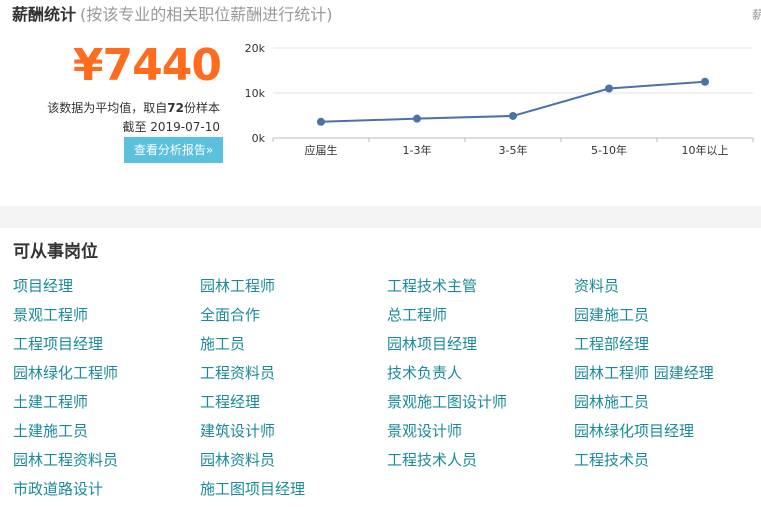  I want to click on position-link: 建筑设计师, so click(237, 431).